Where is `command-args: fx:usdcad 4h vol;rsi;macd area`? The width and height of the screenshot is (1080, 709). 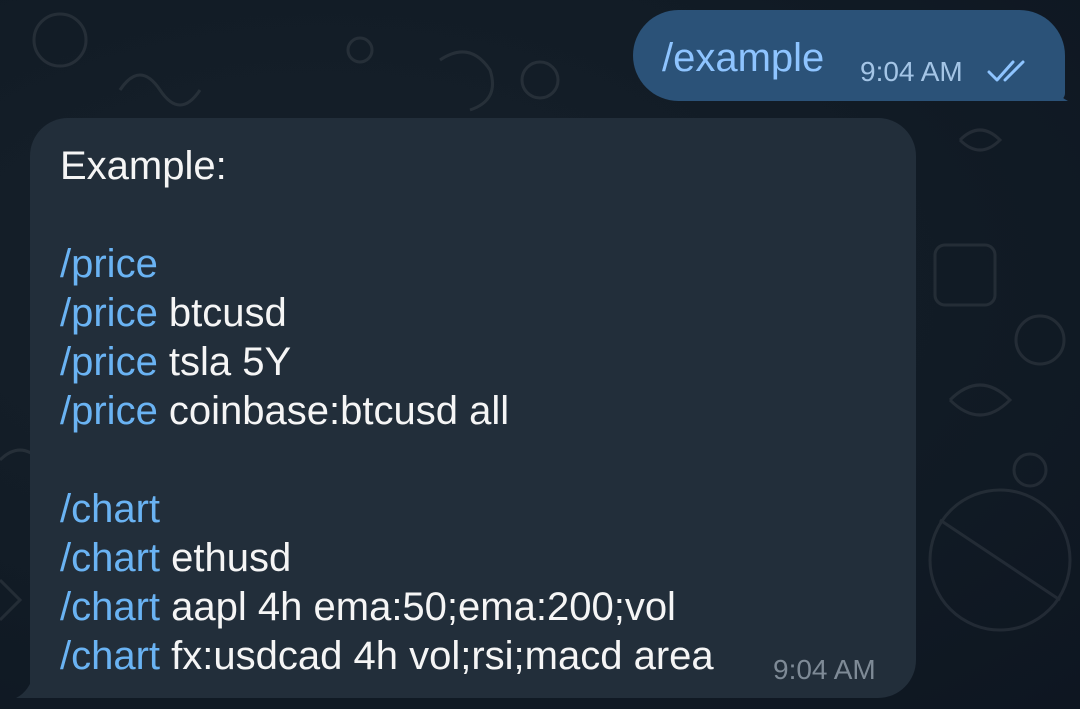 command-args: fx:usdcad 4h vol;rsi;macd area is located at coordinates (437, 656).